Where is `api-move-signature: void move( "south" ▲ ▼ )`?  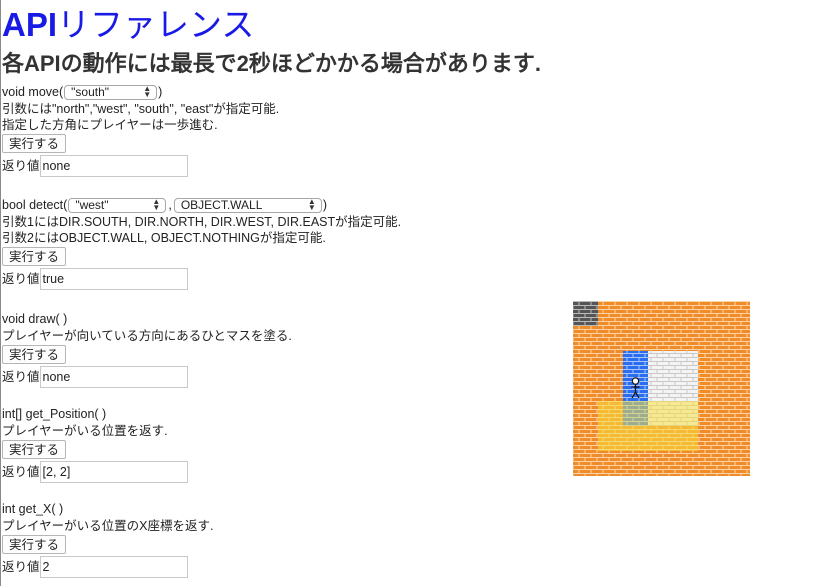
api-move-signature: void move( "south" ▲ ▼ ) is located at coordinates (140, 92).